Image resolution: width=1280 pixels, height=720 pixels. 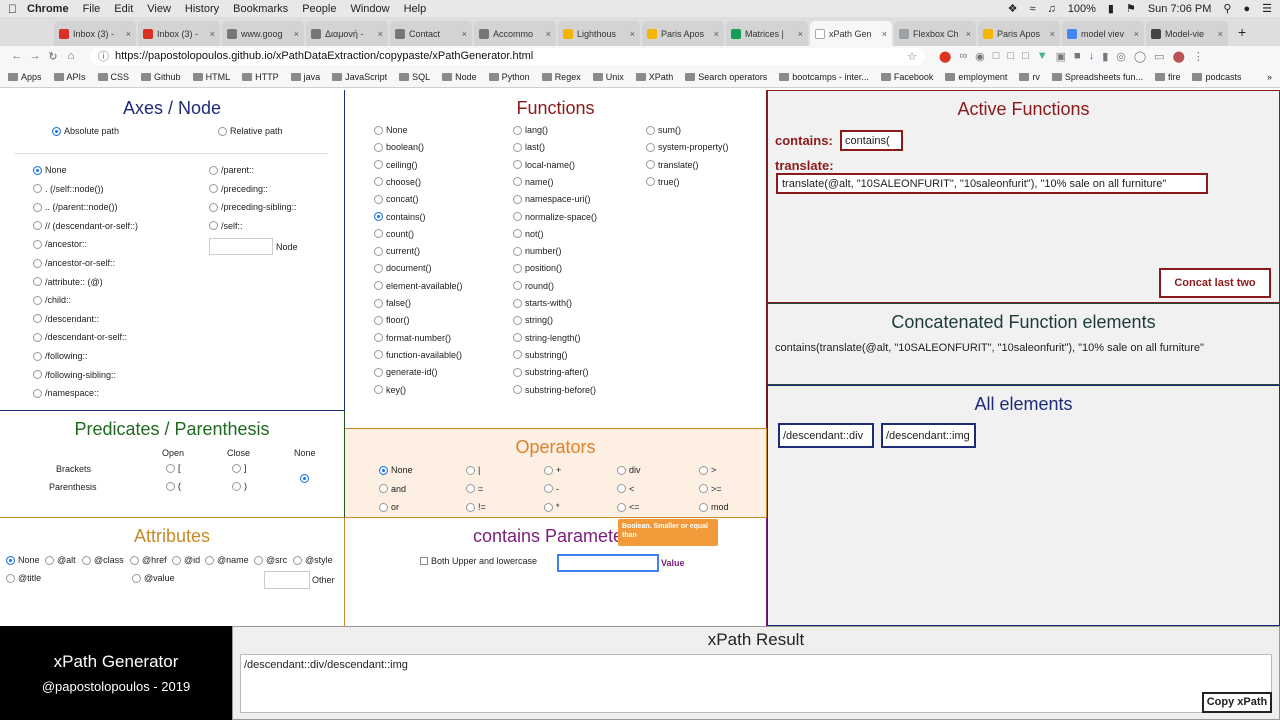 What do you see at coordinates (369, 9) in the screenshot?
I see `menu-window: Window` at bounding box center [369, 9].